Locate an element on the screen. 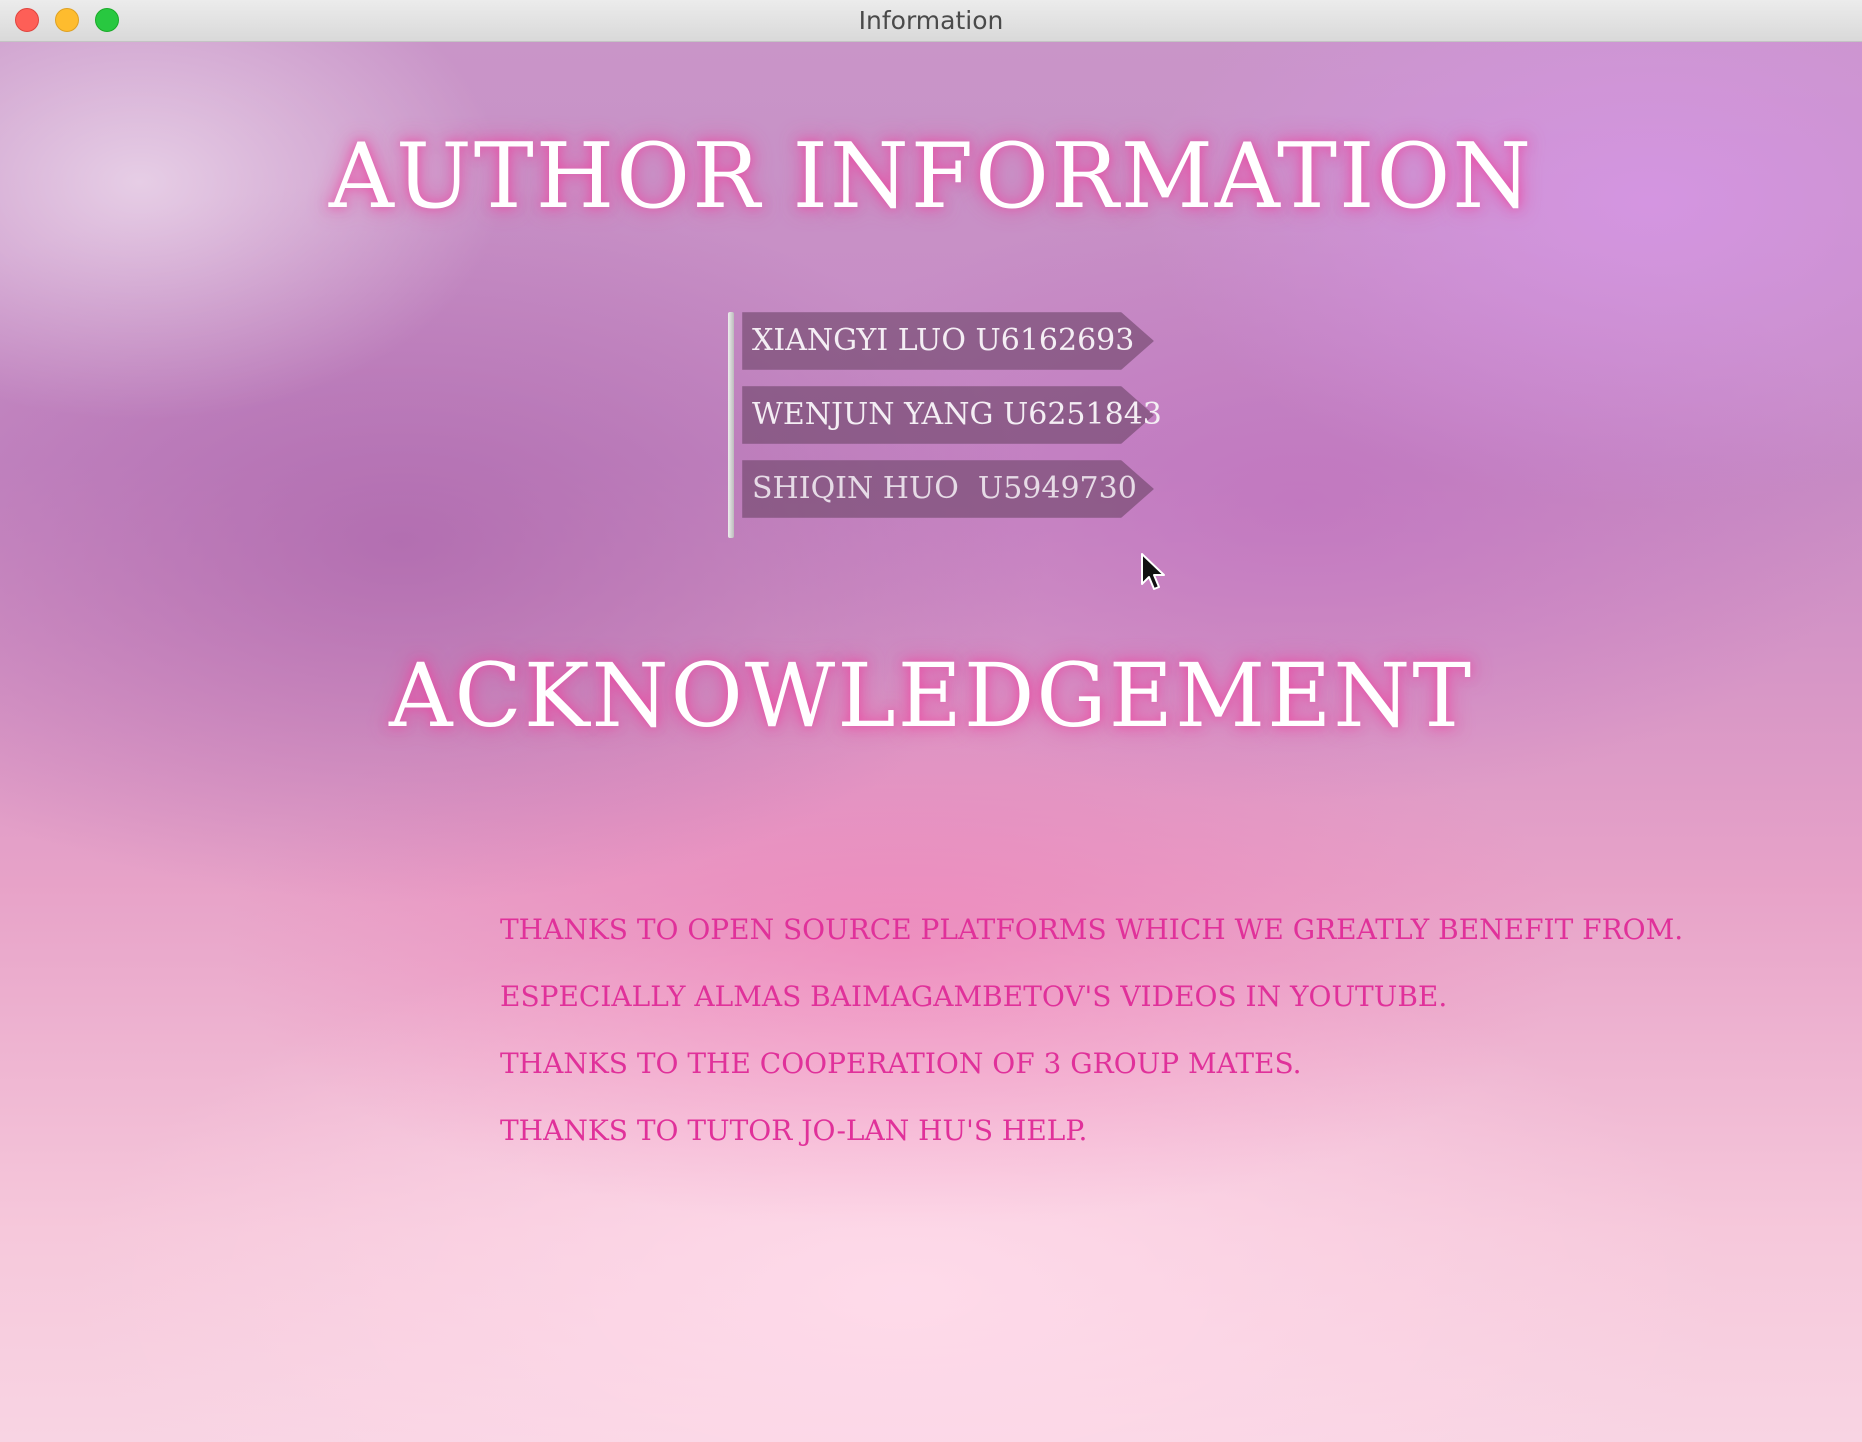  author-list-divider is located at coordinates (731, 425).